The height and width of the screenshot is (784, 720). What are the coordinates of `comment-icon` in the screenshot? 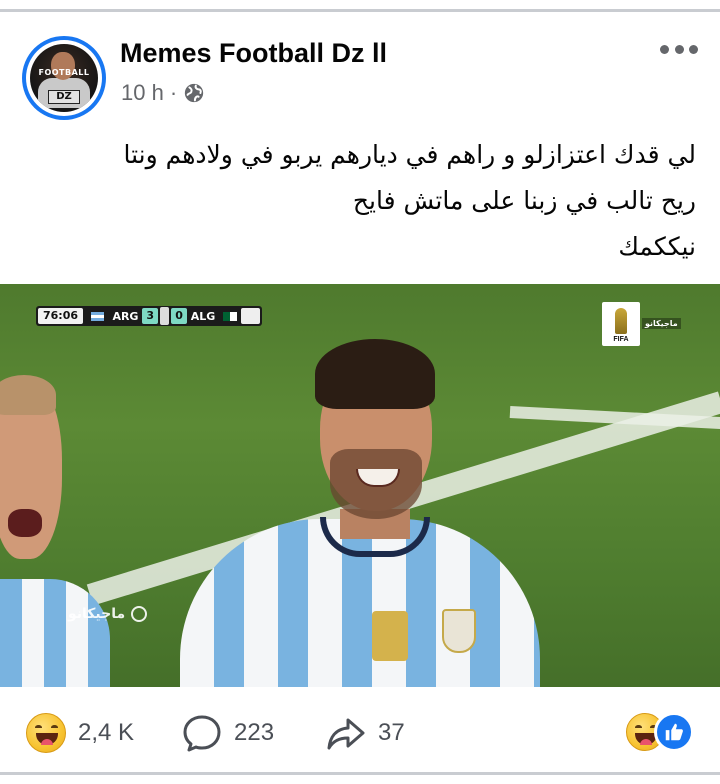 It's located at (202, 733).